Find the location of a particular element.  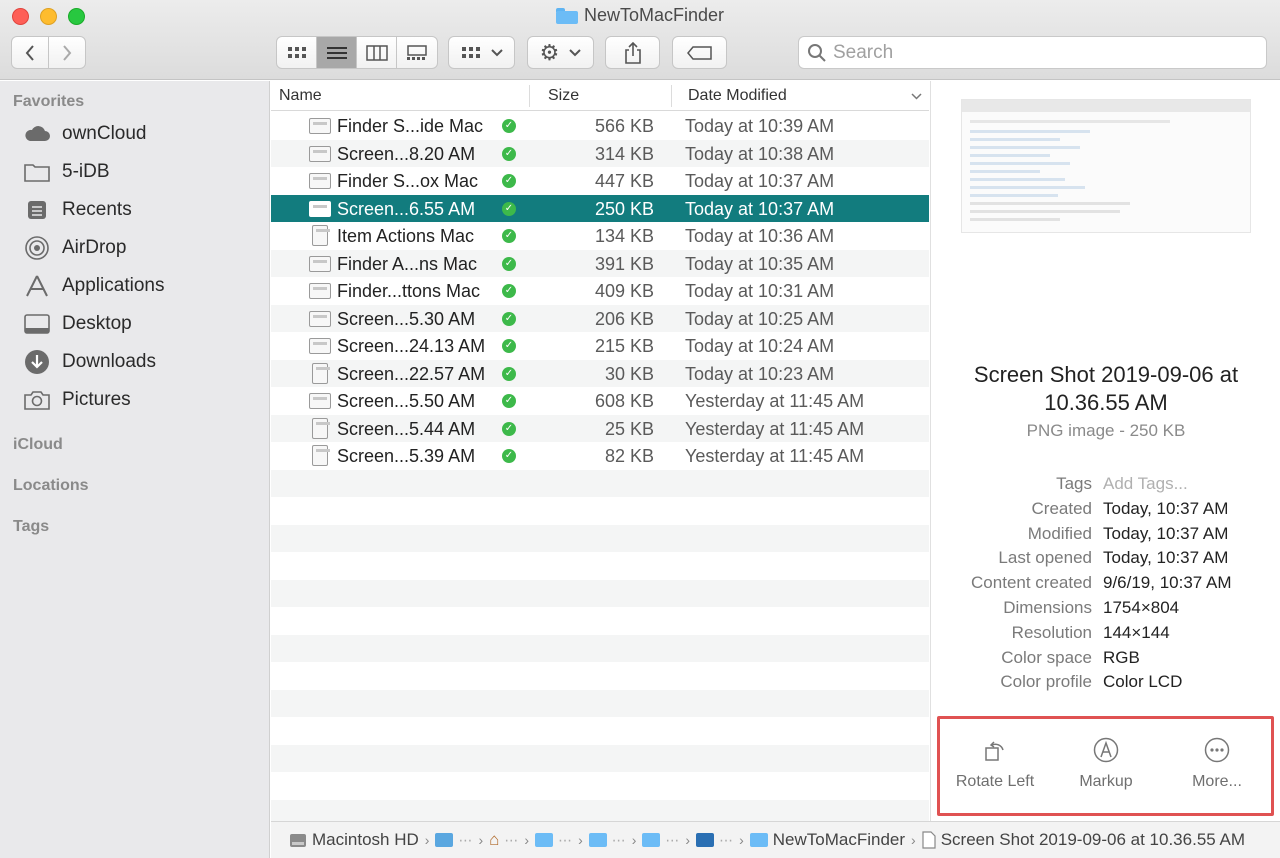

path-item-file: Screen Shot 2019-09-06 at 10.36.55 AM is located at coordinates (1083, 840).